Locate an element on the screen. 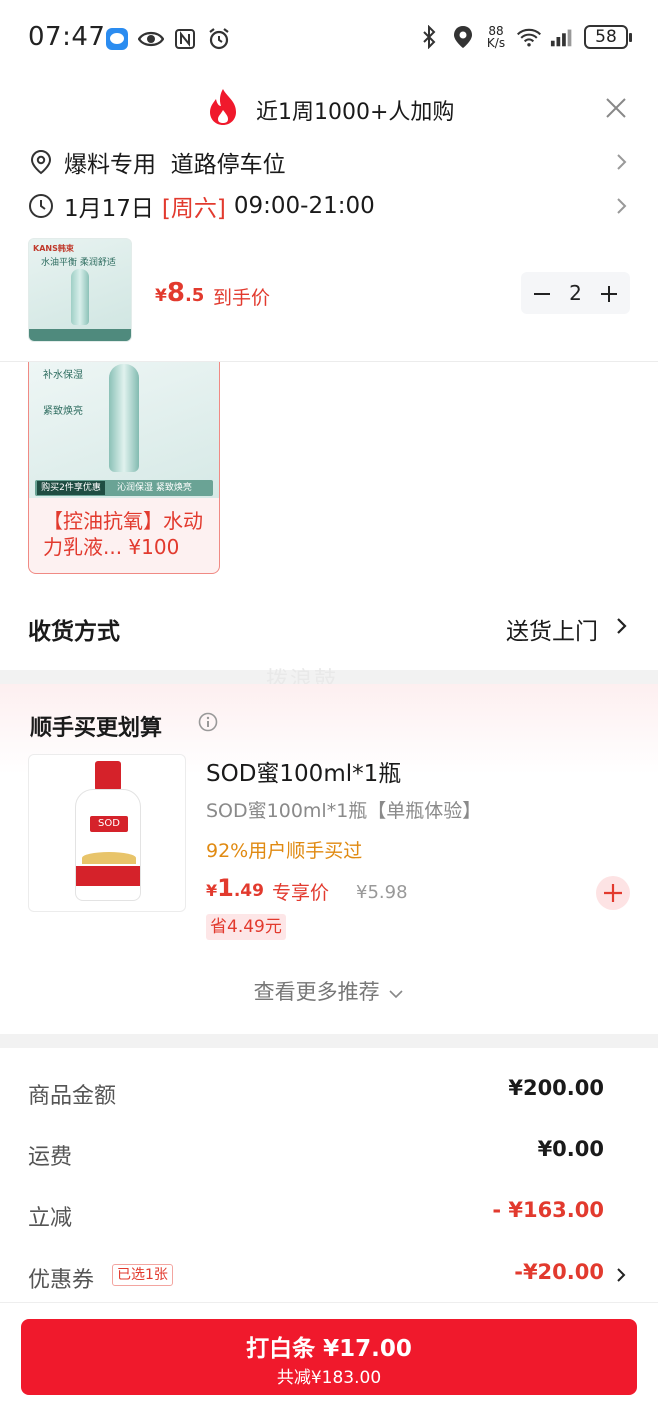 The height and width of the screenshot is (1416, 658). addon-original-price: ¥5.98 is located at coordinates (382, 892).